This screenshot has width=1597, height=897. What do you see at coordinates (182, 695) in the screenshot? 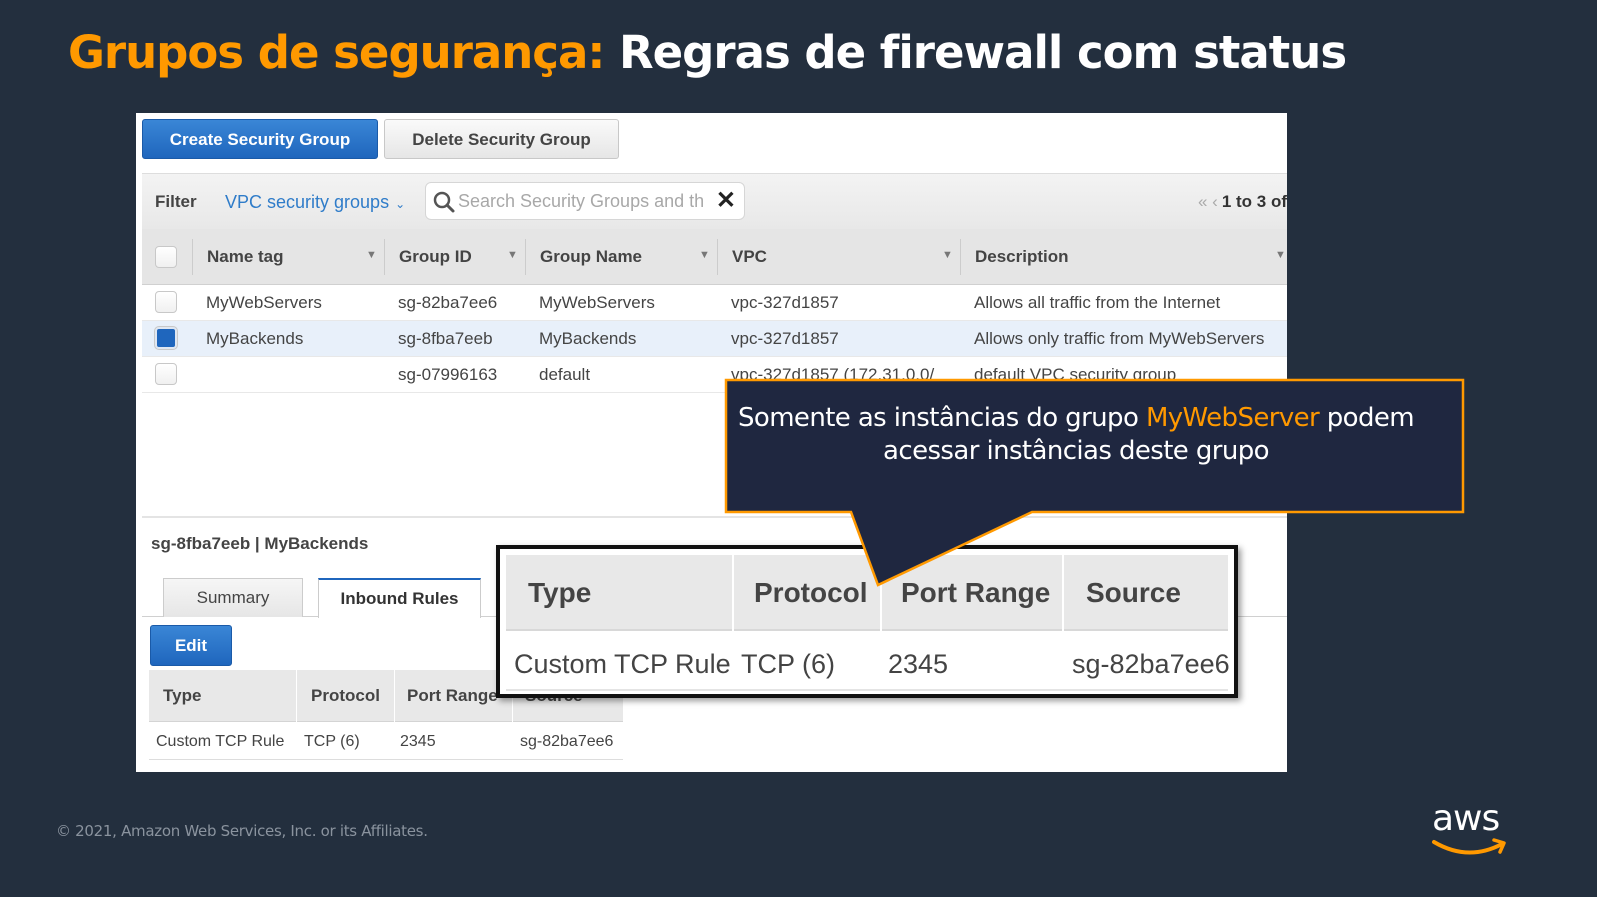
I see `rules-col-type: Type` at bounding box center [182, 695].